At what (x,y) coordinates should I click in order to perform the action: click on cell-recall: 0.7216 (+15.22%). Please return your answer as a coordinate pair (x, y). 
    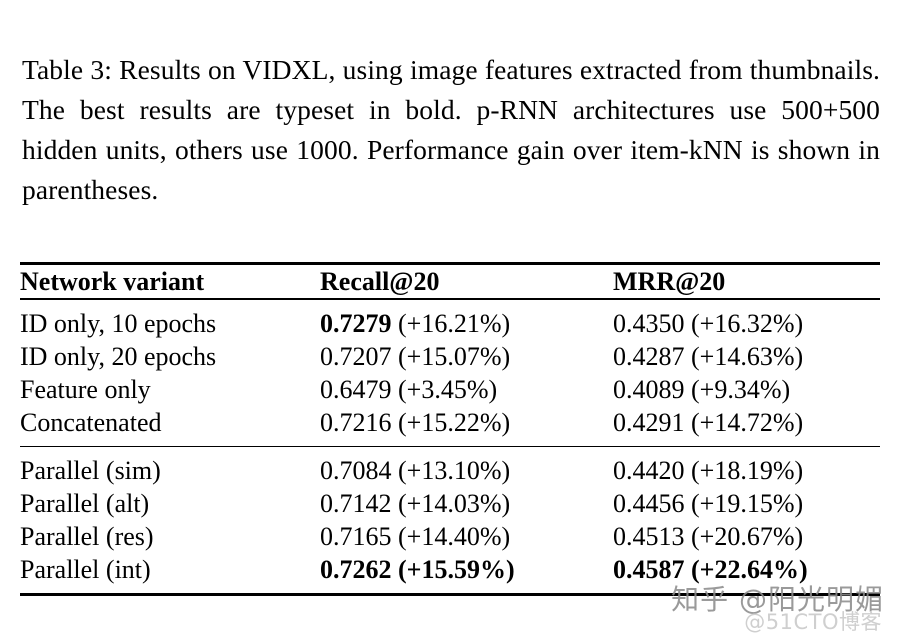
    Looking at the image, I should click on (466, 426).